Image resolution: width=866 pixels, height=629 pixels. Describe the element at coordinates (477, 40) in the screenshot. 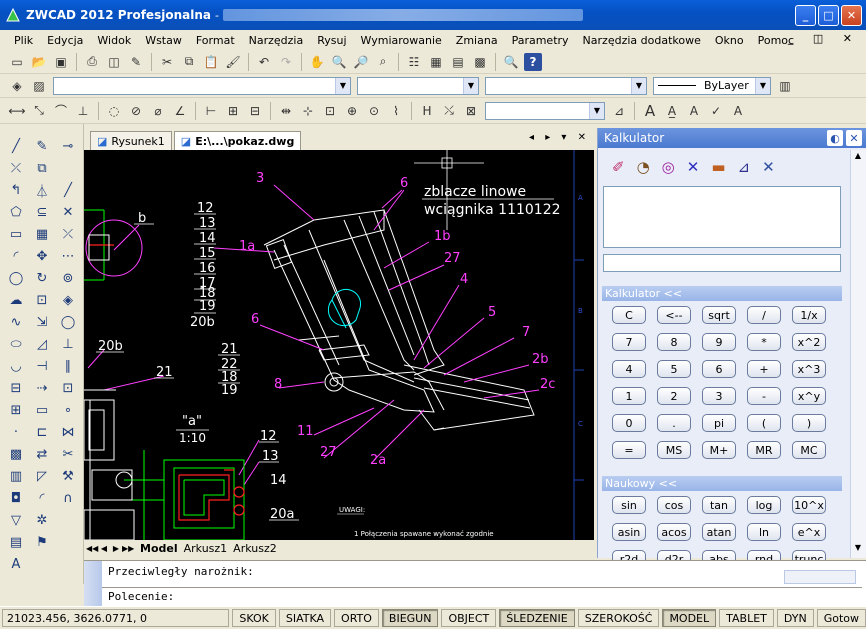

I see `menu-zmiana: Zmiana` at that location.